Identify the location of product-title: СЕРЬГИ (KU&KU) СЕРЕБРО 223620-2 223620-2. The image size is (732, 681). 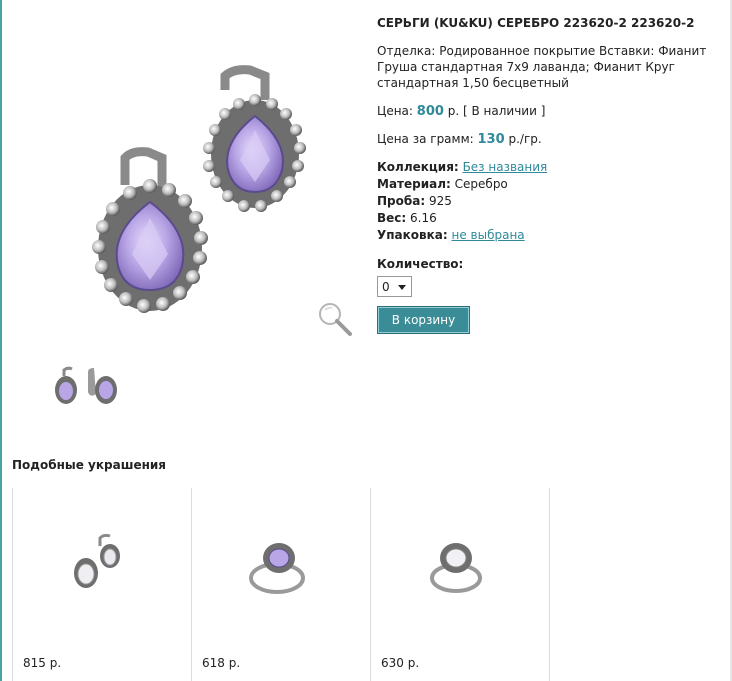
(536, 23).